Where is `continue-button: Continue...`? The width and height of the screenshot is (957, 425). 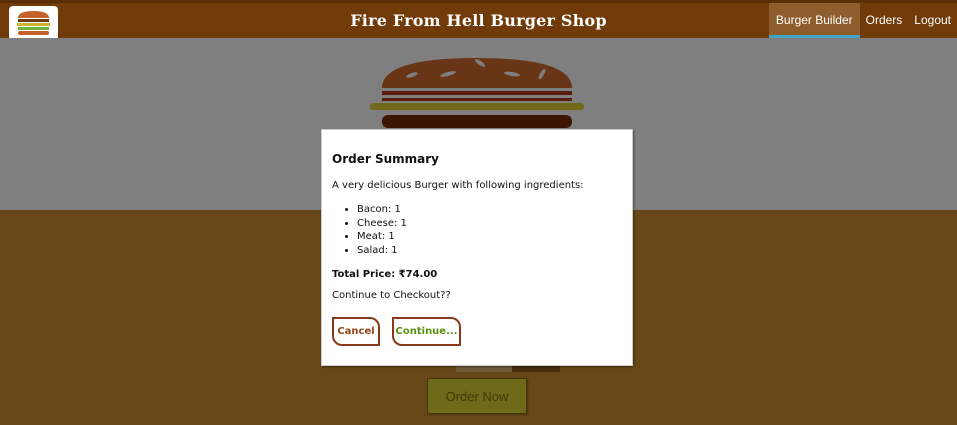 continue-button: Continue... is located at coordinates (426, 331).